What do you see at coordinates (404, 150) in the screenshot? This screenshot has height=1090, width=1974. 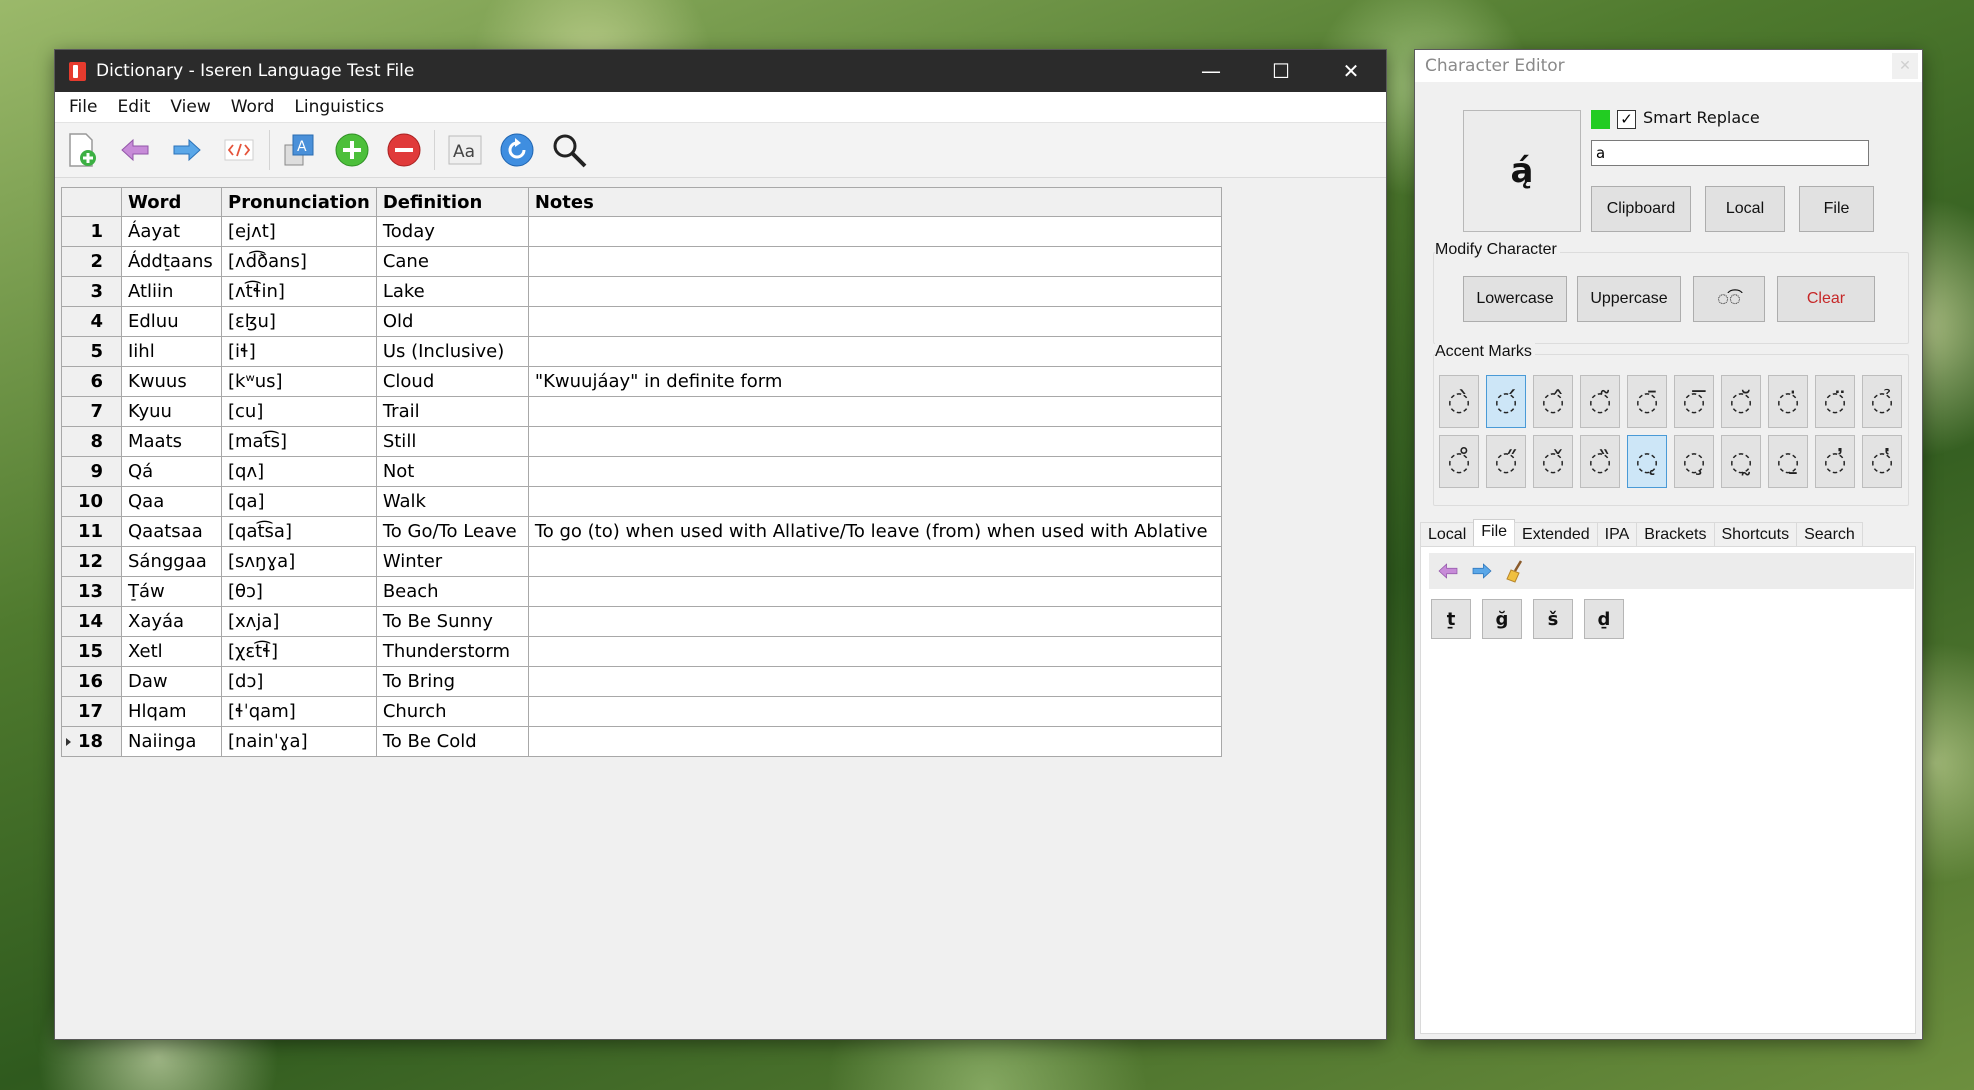 I see `remove-button` at bounding box center [404, 150].